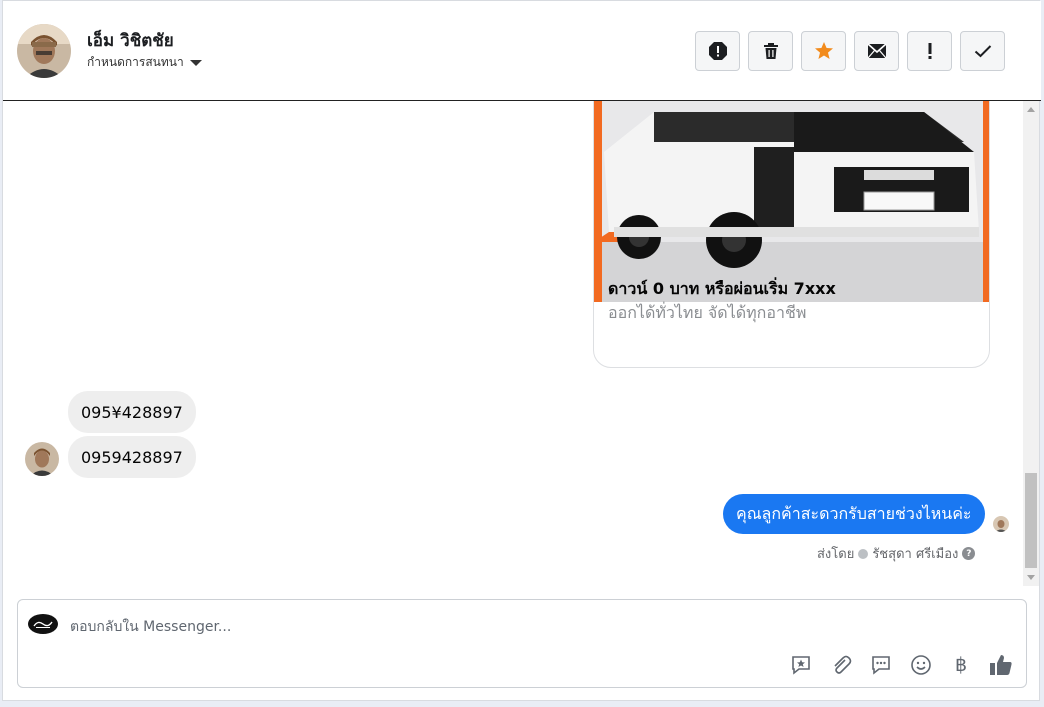 Image resolution: width=1044 pixels, height=707 pixels. I want to click on help-icon: ?, so click(969, 553).